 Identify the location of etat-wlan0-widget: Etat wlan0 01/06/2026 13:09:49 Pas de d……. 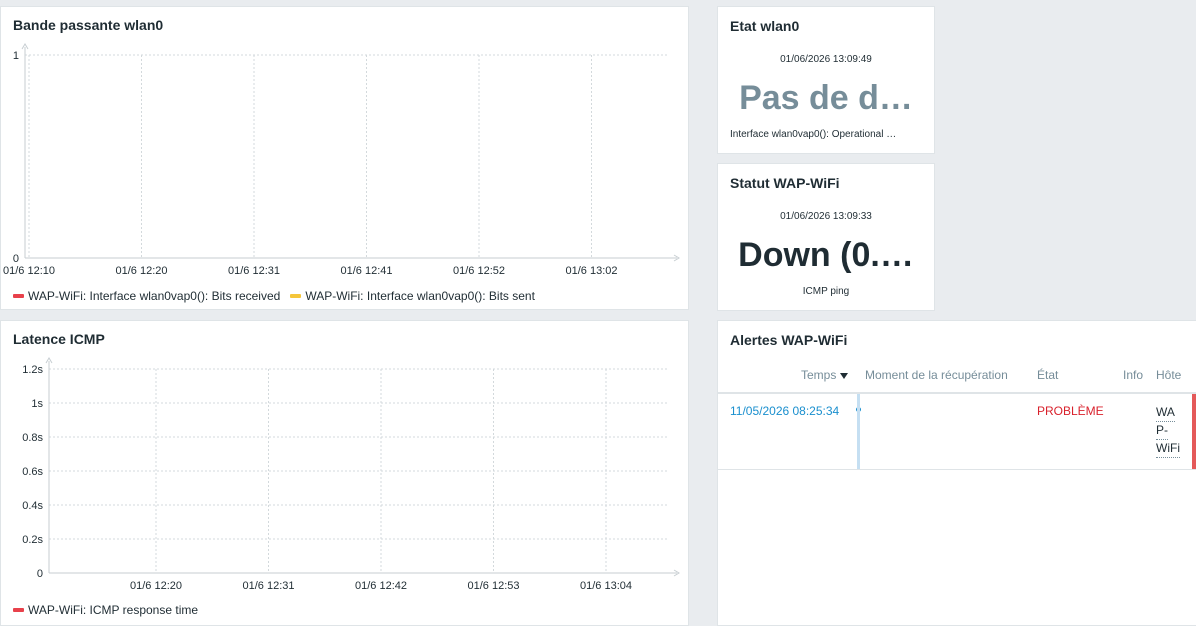
(826, 80).